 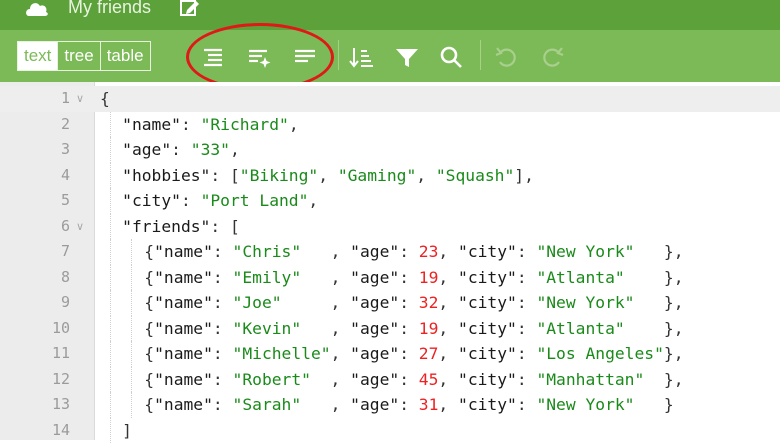 I want to click on sort-icon, so click(x=361, y=57).